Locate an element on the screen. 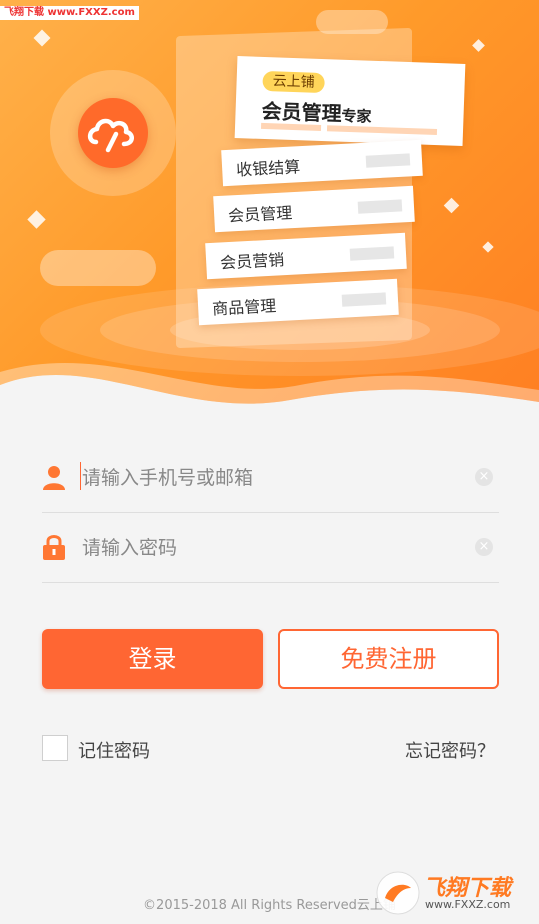 The height and width of the screenshot is (924, 539). text-caret is located at coordinates (80, 476).